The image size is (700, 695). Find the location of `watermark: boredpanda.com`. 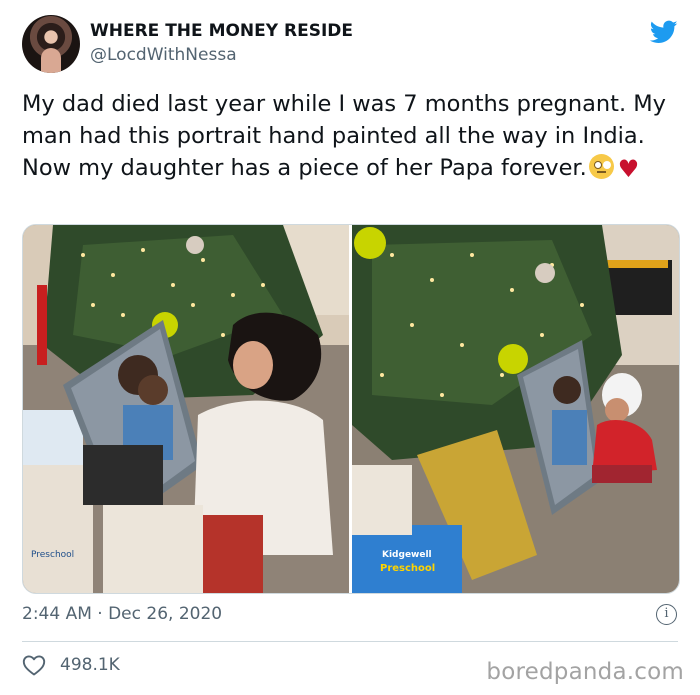

watermark: boredpanda.com is located at coordinates (585, 672).